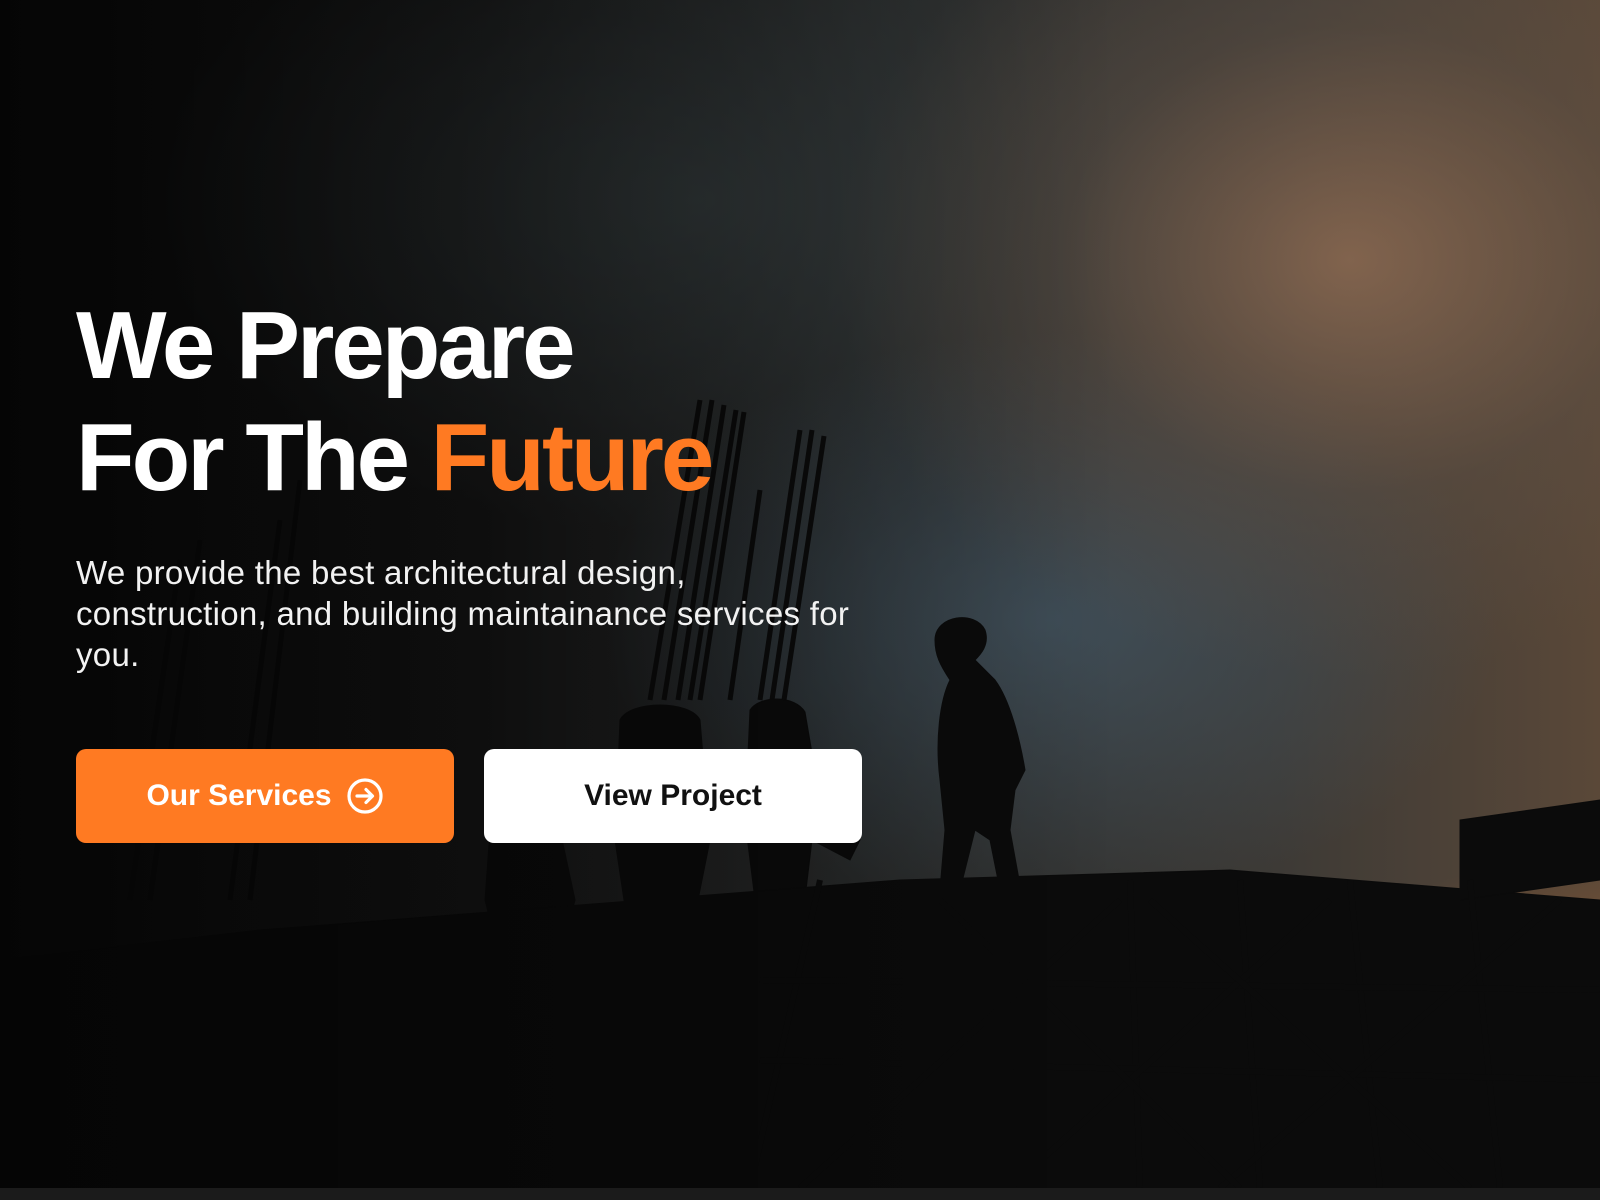 The image size is (1600, 1200). What do you see at coordinates (365, 796) in the screenshot?
I see `arrow-right-circle-icon` at bounding box center [365, 796].